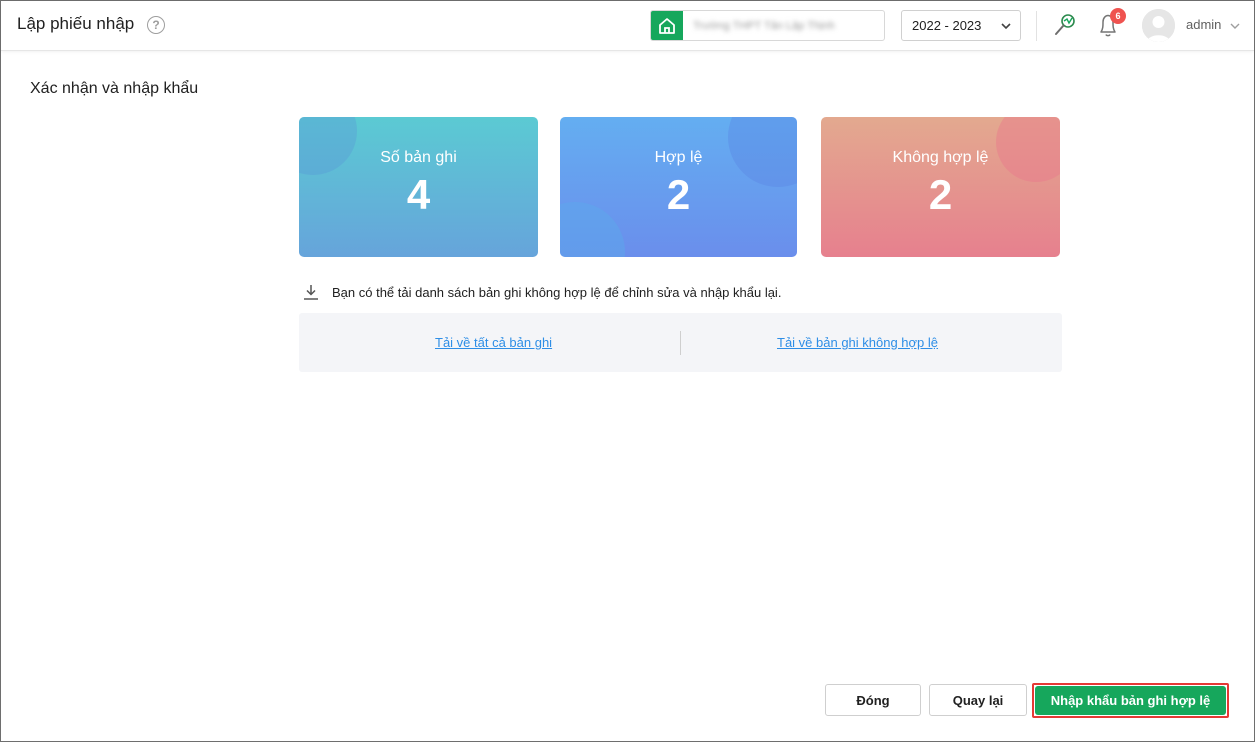  Describe the element at coordinates (156, 25) in the screenshot. I see `help-icon: ?` at that location.